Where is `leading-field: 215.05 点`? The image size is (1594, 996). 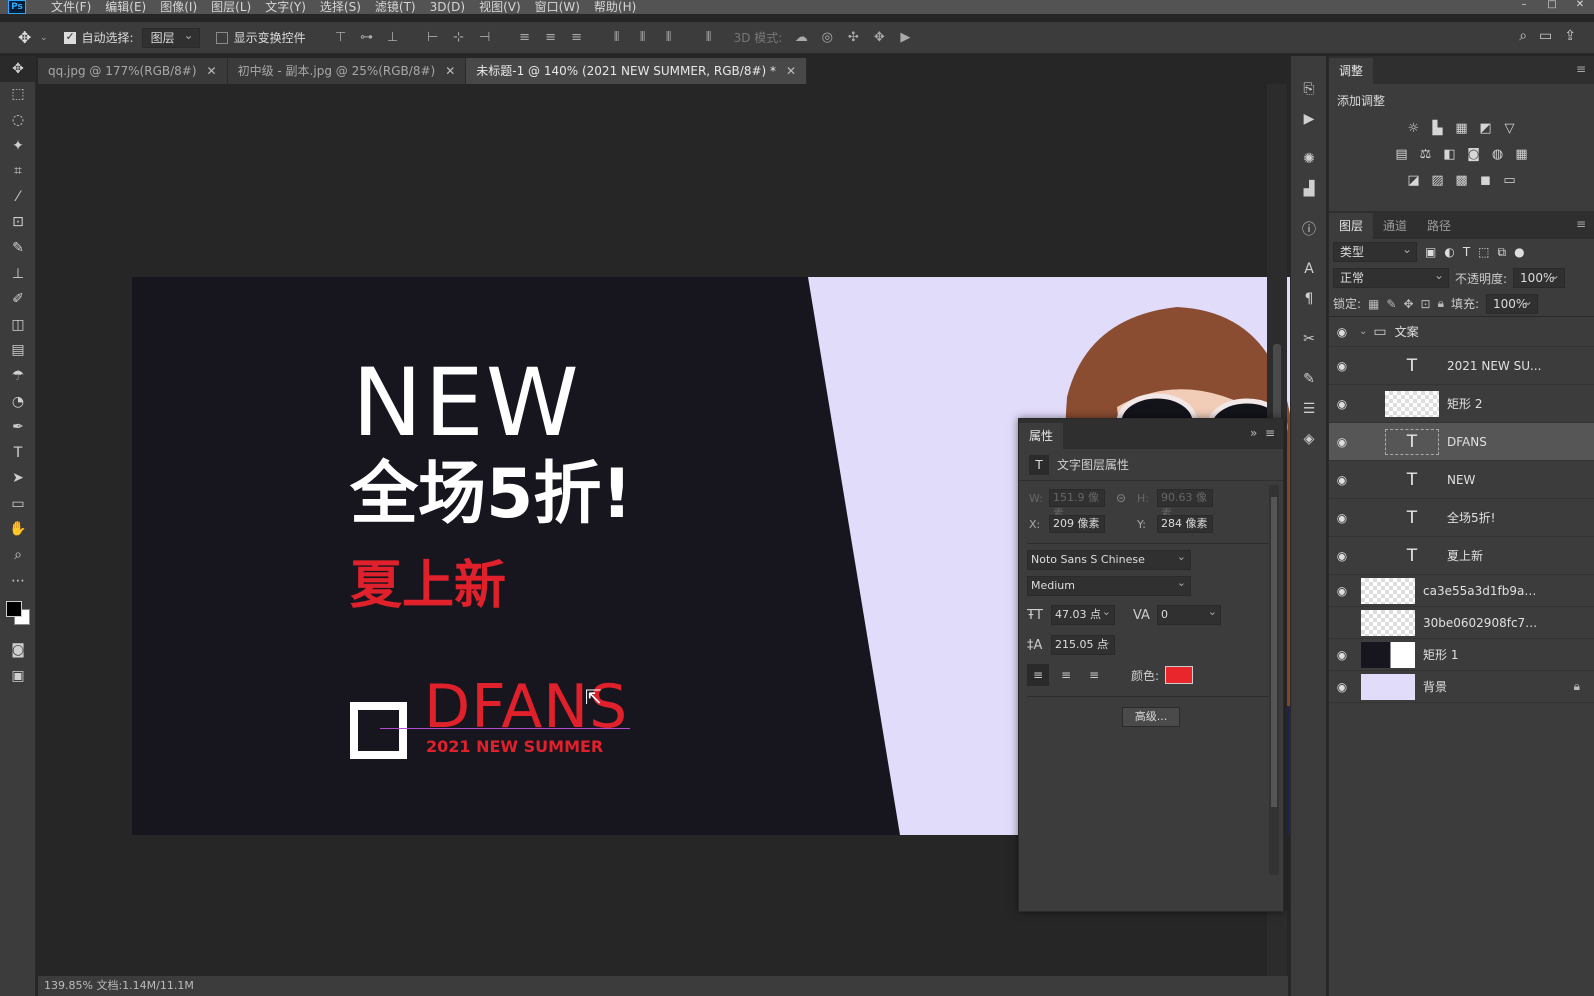
leading-field: 215.05 点 is located at coordinates (1083, 644).